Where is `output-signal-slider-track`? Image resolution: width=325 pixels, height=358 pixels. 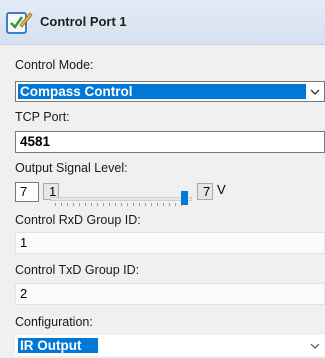
output-signal-slider-track is located at coordinates (121, 199).